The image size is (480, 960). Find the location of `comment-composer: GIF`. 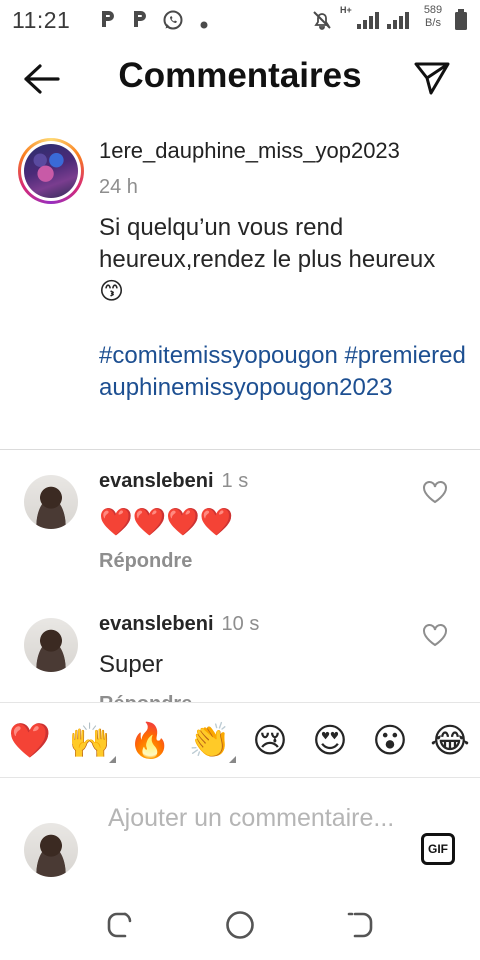

comment-composer: GIF is located at coordinates (240, 845).